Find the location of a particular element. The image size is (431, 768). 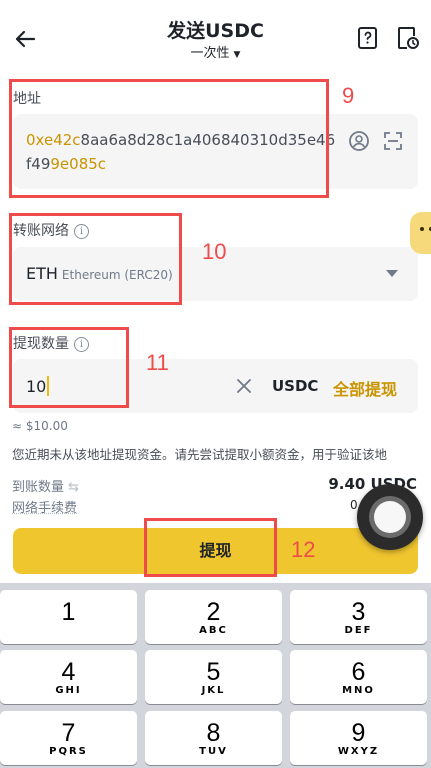

key-1: 1 is located at coordinates (68, 617).